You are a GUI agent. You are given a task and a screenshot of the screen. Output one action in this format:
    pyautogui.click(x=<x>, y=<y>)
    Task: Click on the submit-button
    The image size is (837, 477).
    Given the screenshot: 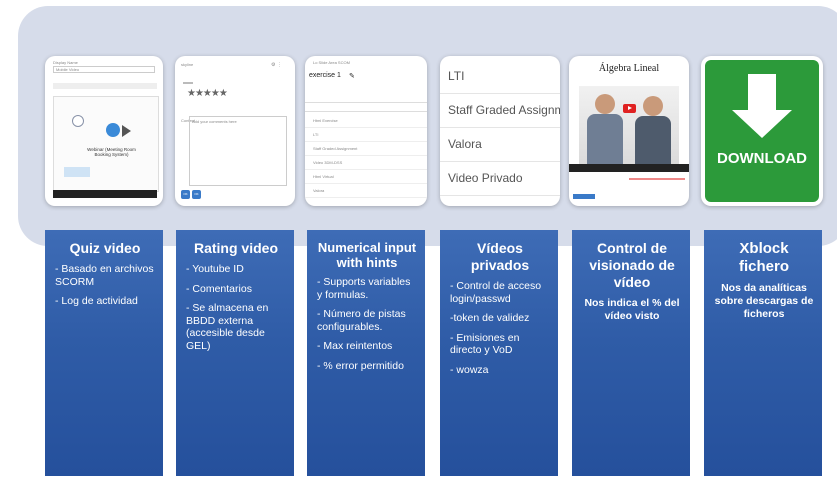 What is the action you would take?
    pyautogui.click(x=584, y=196)
    